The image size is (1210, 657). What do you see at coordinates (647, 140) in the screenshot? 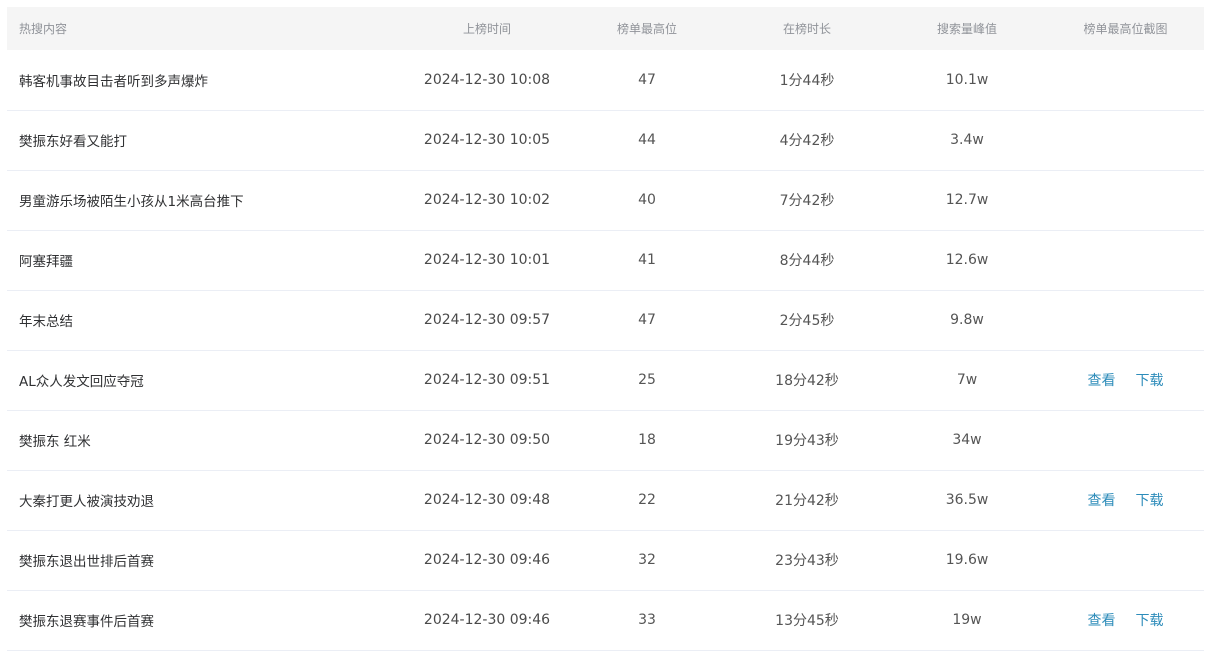
I see `row-rank: 44` at bounding box center [647, 140].